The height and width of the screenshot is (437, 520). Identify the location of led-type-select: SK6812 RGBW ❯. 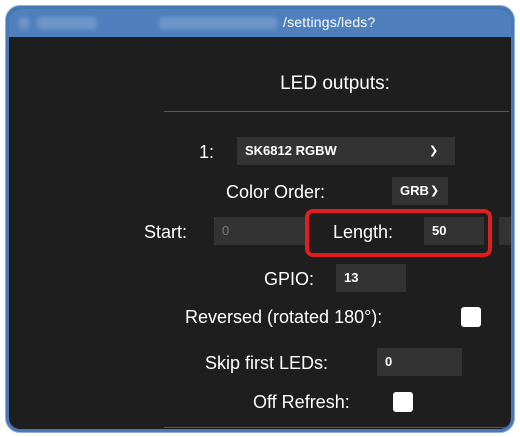
(346, 151).